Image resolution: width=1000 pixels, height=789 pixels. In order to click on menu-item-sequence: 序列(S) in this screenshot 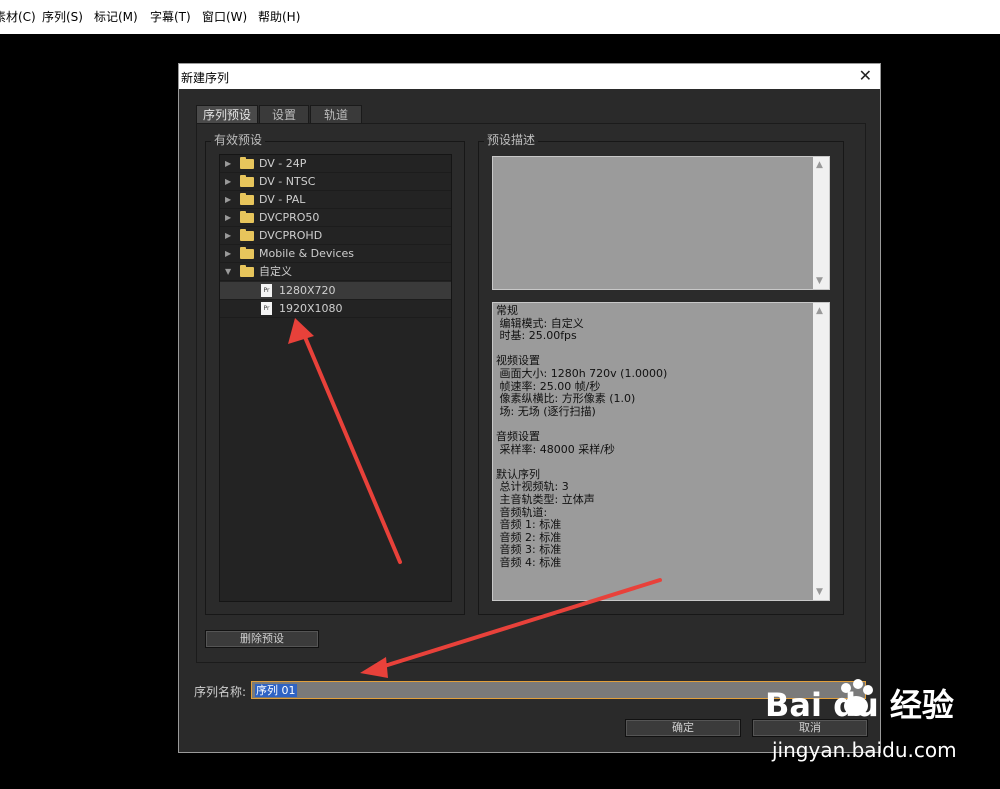, I will do `click(62, 17)`.